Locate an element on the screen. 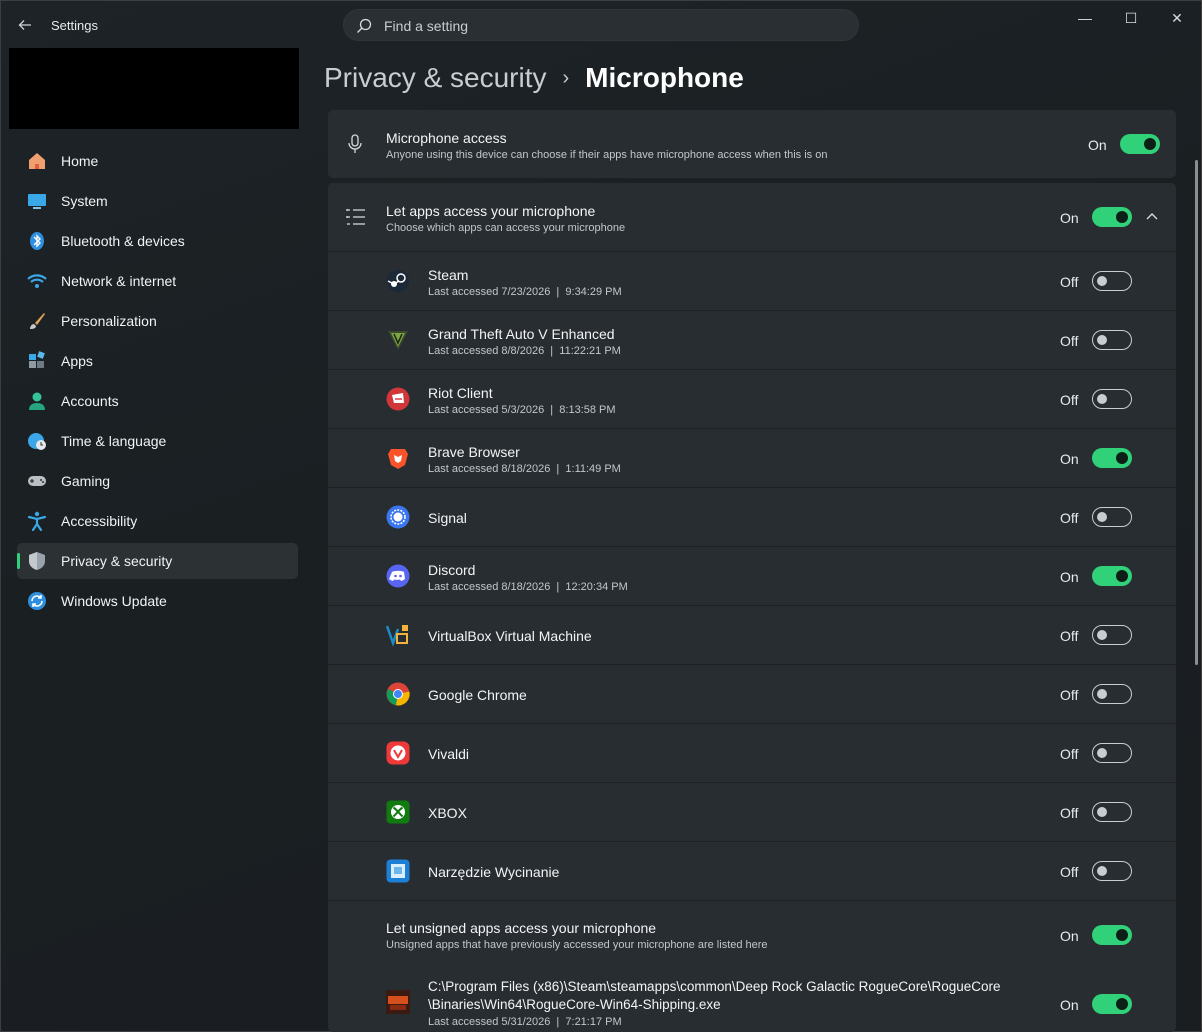 This screenshot has height=1032, width=1202. back-button is located at coordinates (25, 25).